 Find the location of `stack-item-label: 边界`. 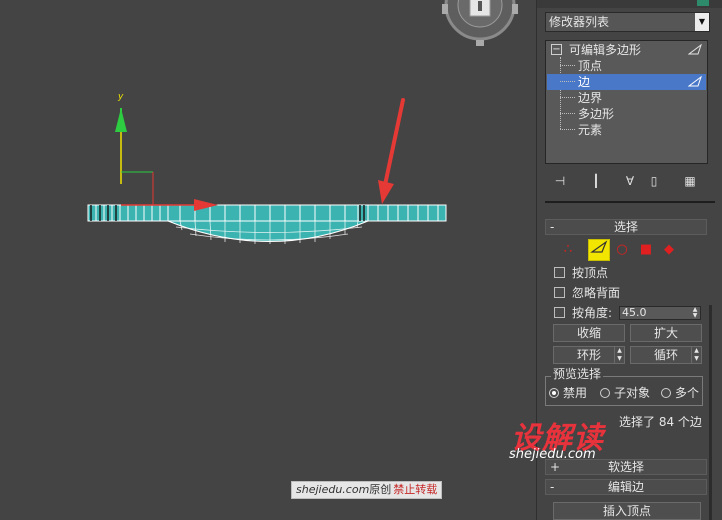

stack-item-label: 边界 is located at coordinates (590, 98).